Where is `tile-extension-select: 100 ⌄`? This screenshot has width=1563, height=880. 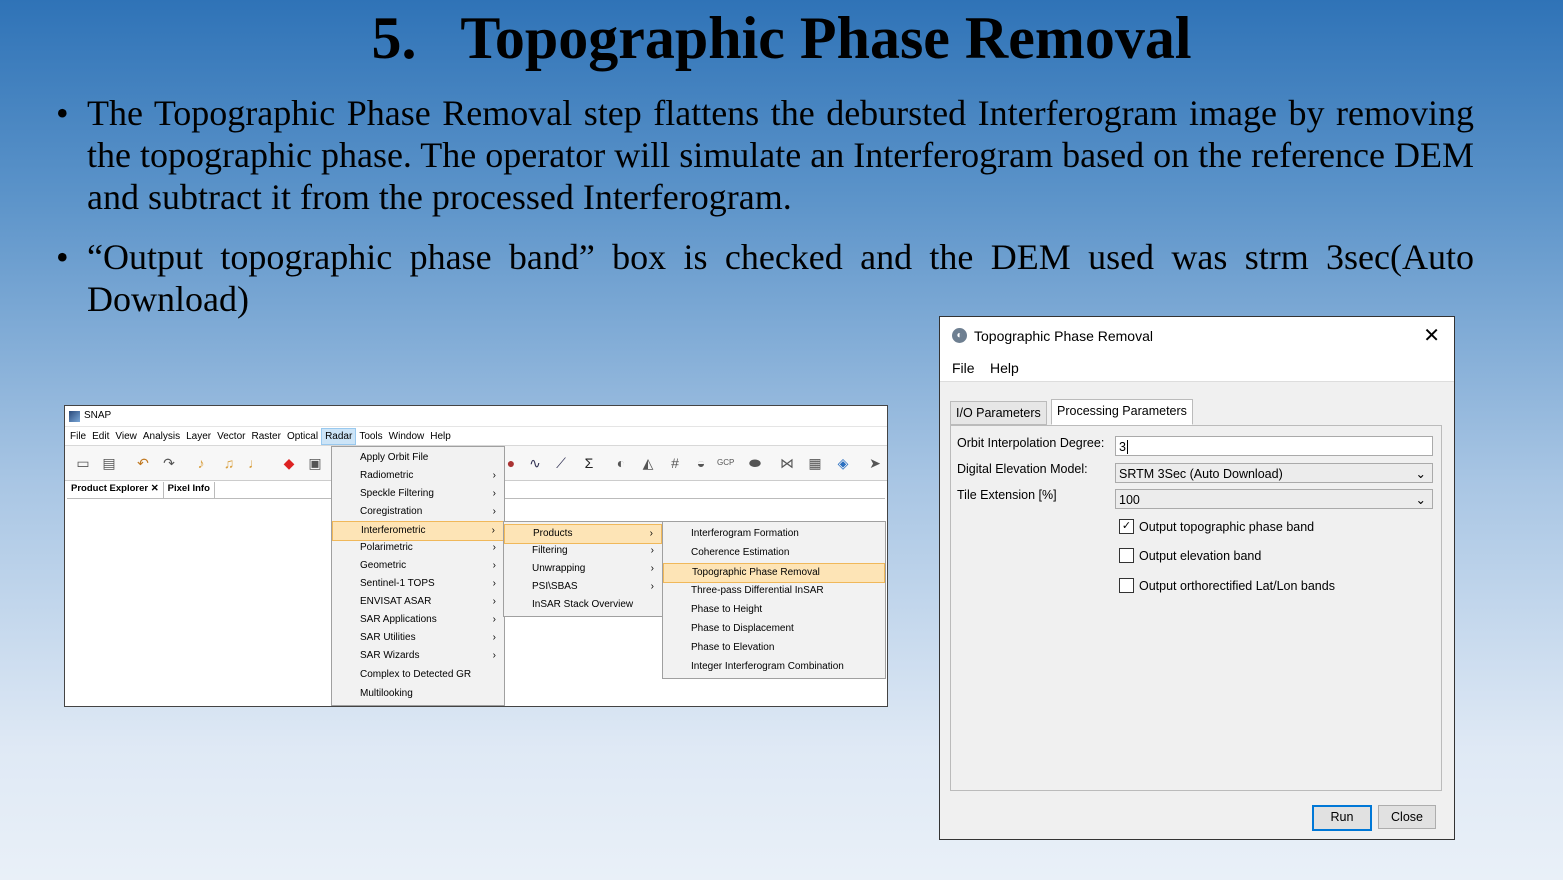 tile-extension-select: 100 ⌄ is located at coordinates (1274, 499).